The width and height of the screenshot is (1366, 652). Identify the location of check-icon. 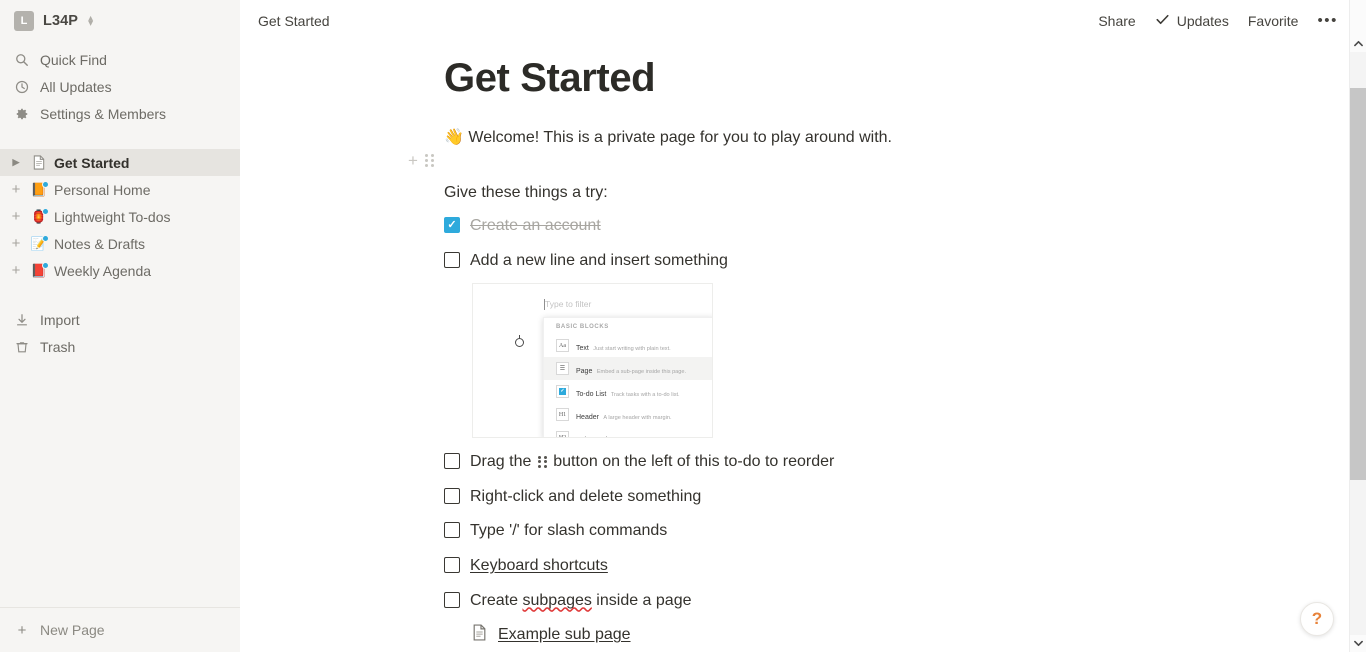
(1162, 21).